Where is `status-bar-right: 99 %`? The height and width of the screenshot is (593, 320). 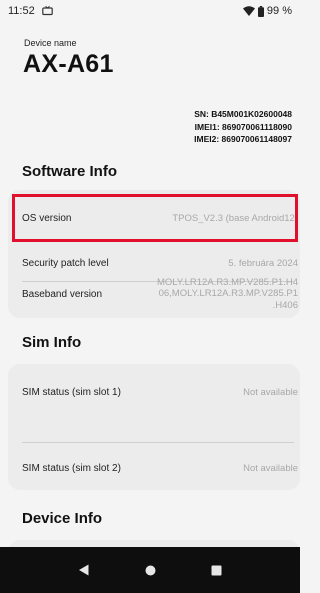
status-bar-right: 99 % is located at coordinates (267, 11).